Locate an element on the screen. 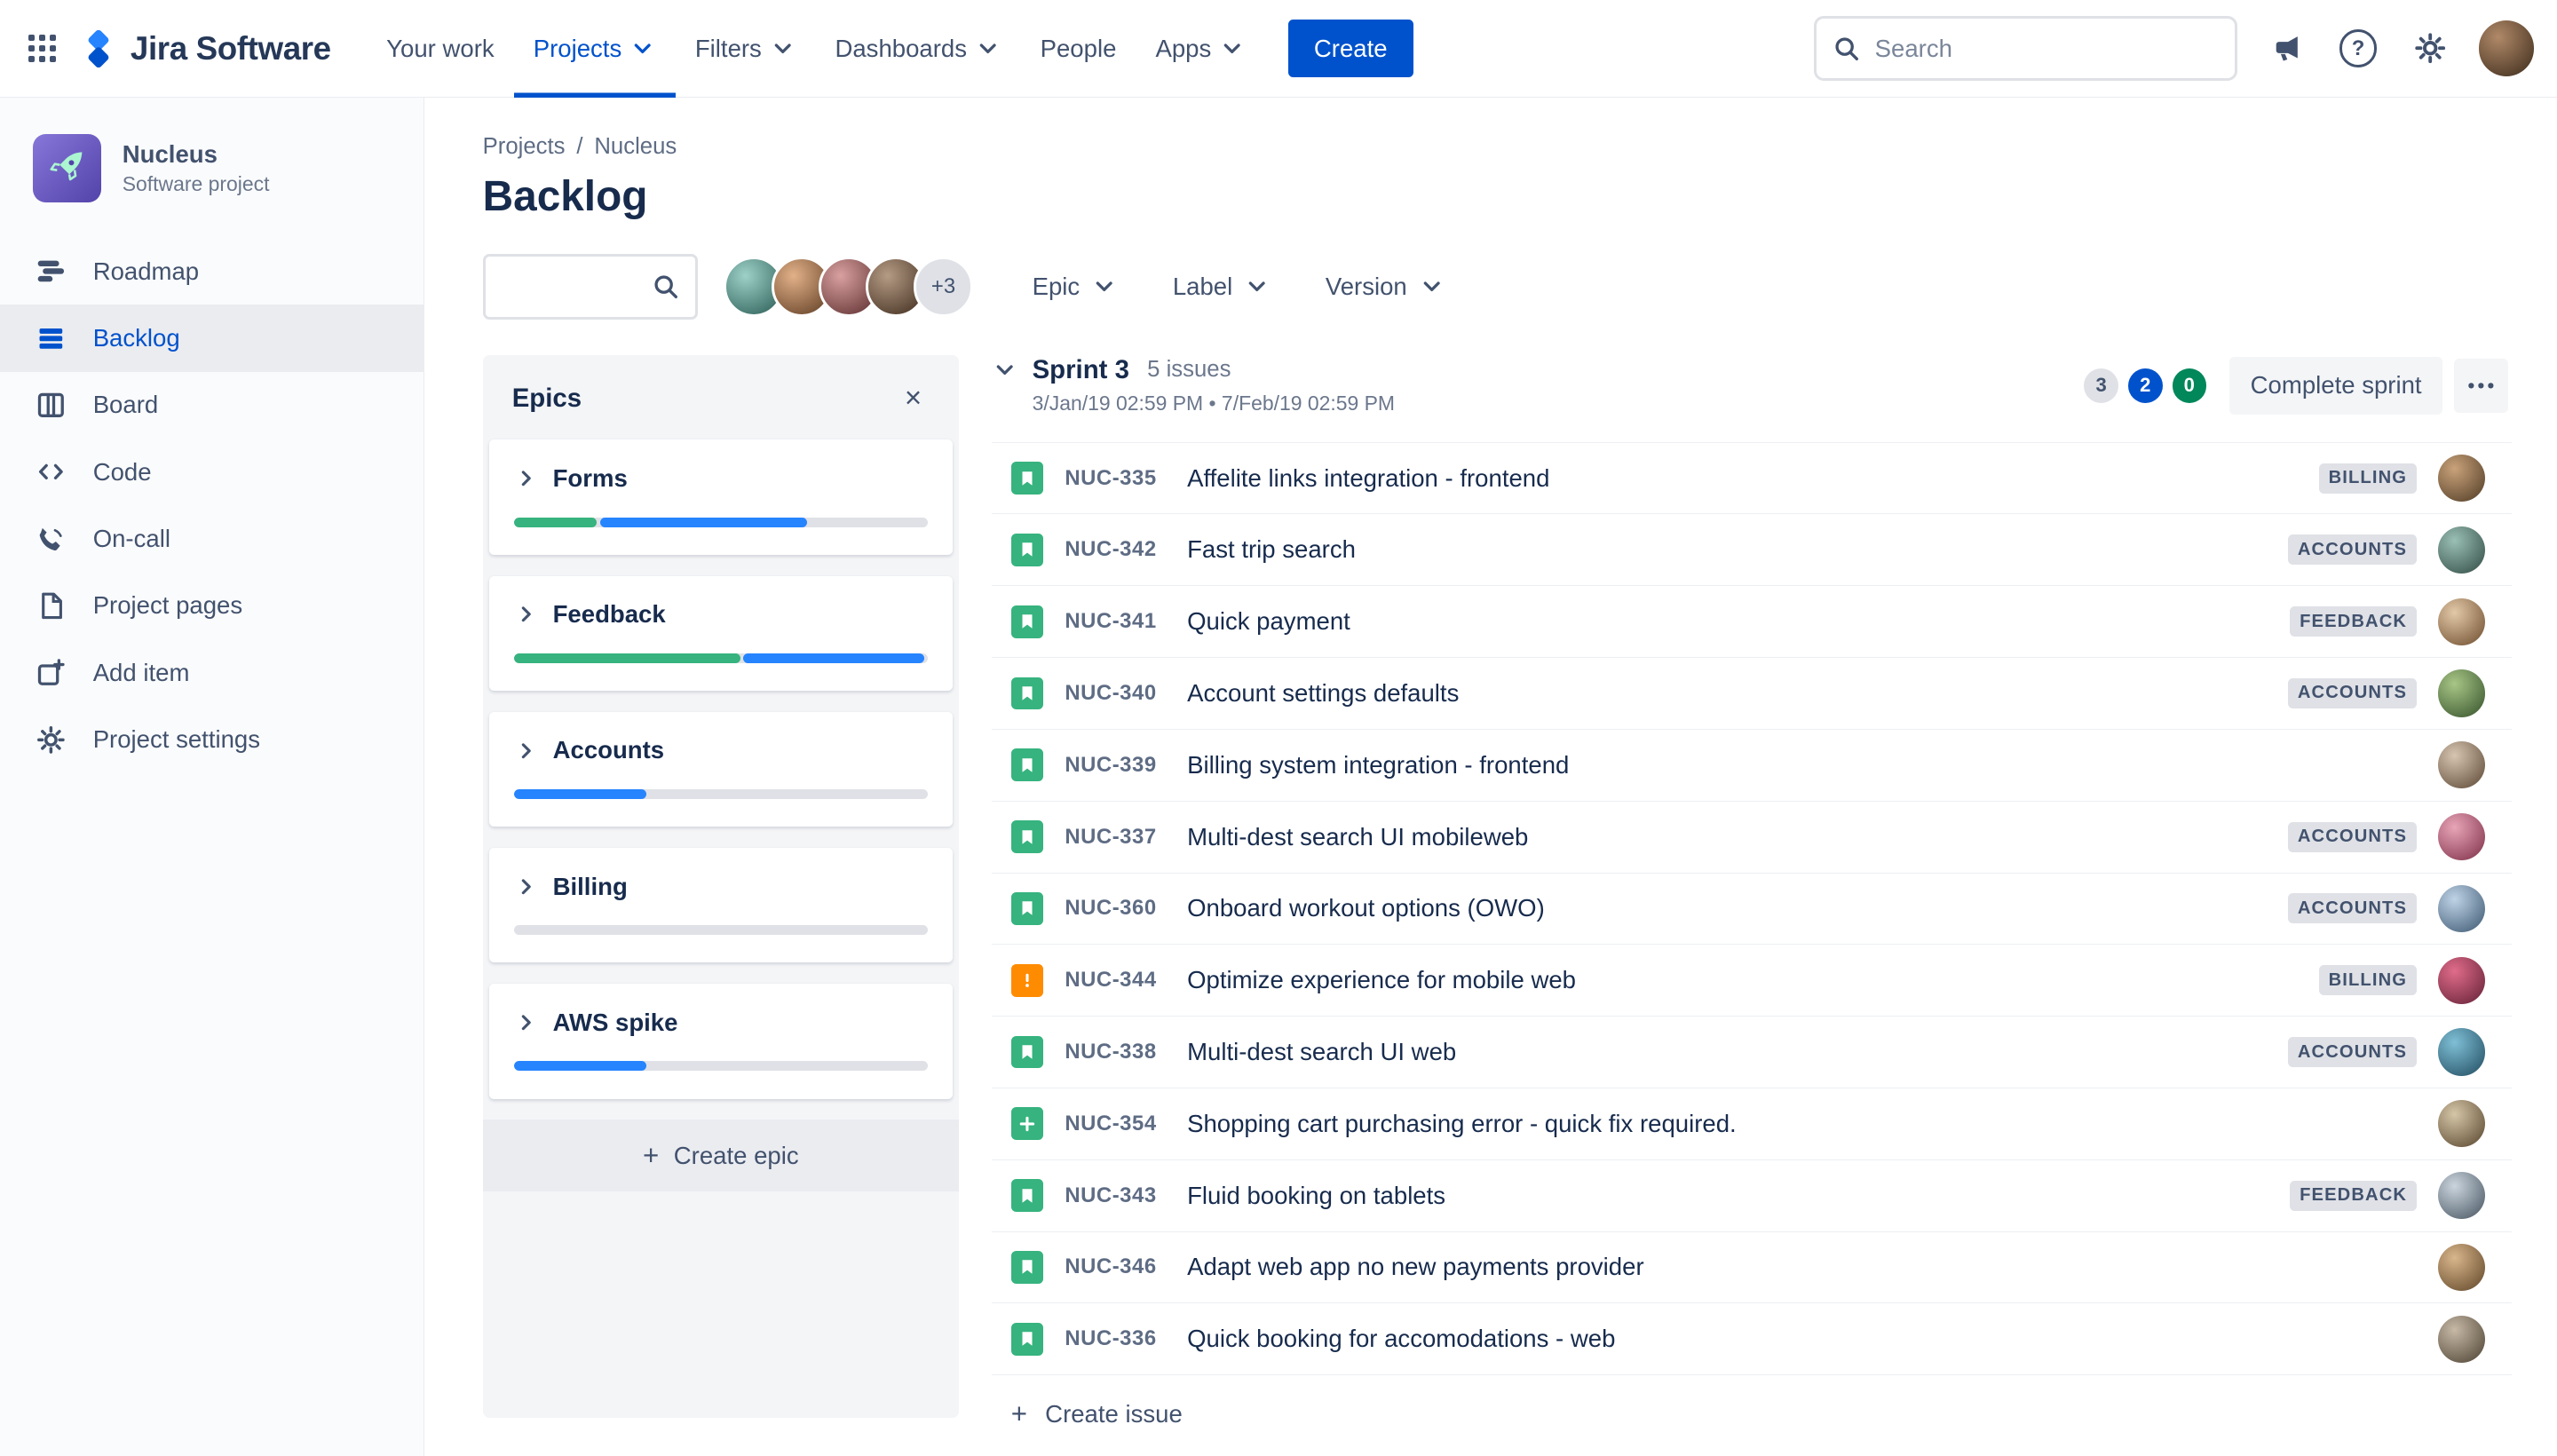 Image resolution: width=2557 pixels, height=1456 pixels. issue-row: NUC-340 Account settings defaults ACCOUNTS is located at coordinates (1751, 694).